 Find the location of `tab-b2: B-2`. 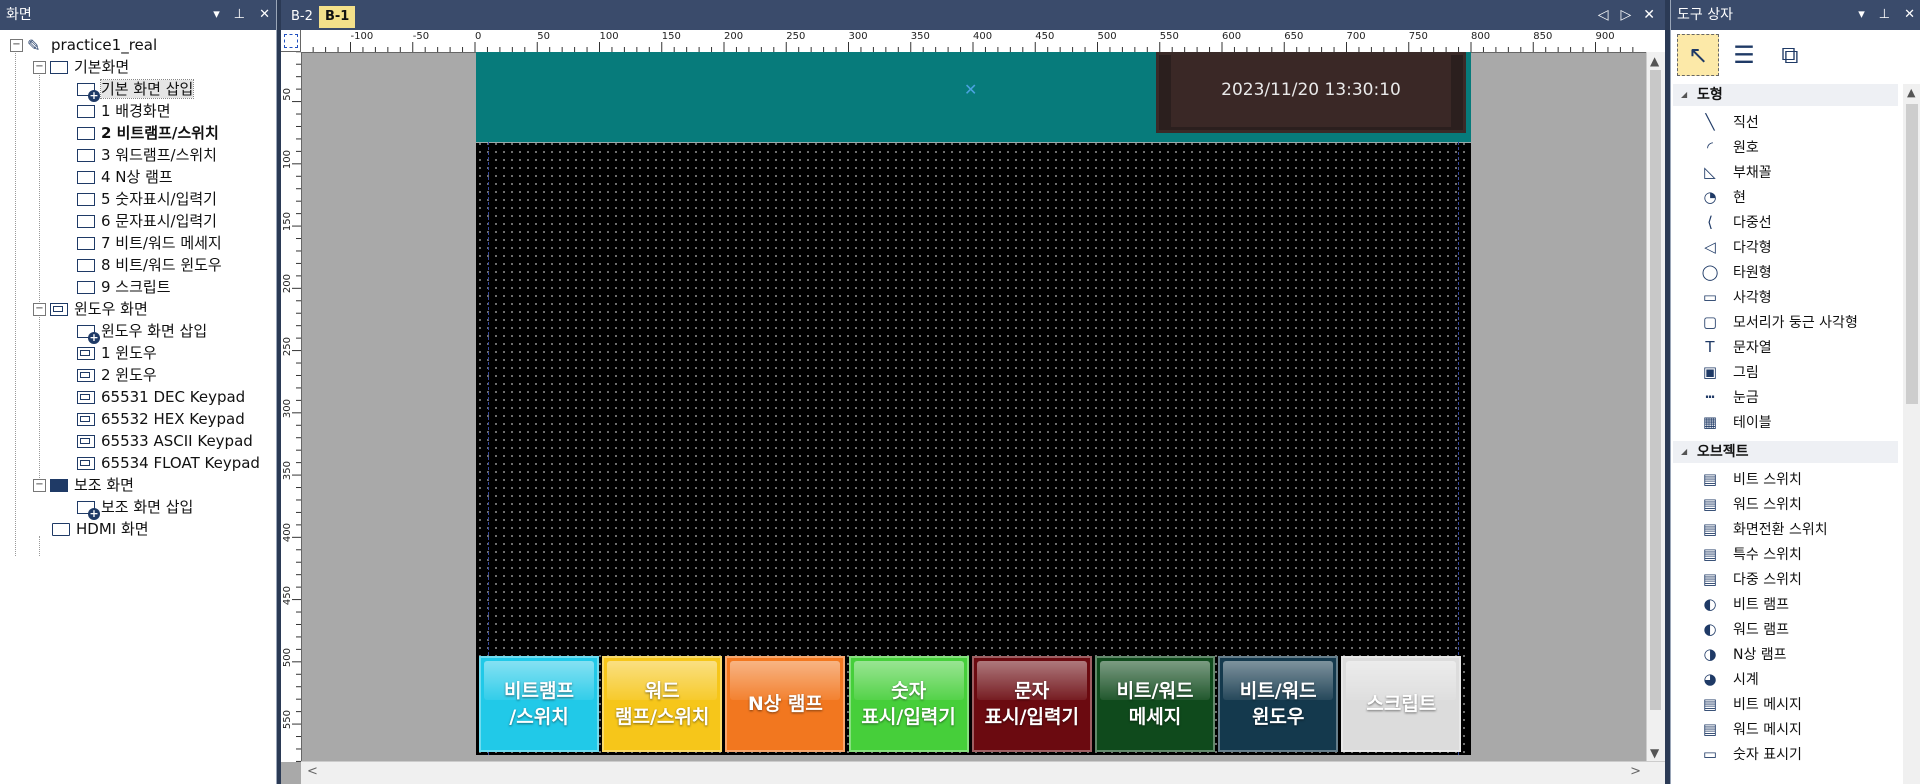

tab-b2: B-2 is located at coordinates (302, 17).